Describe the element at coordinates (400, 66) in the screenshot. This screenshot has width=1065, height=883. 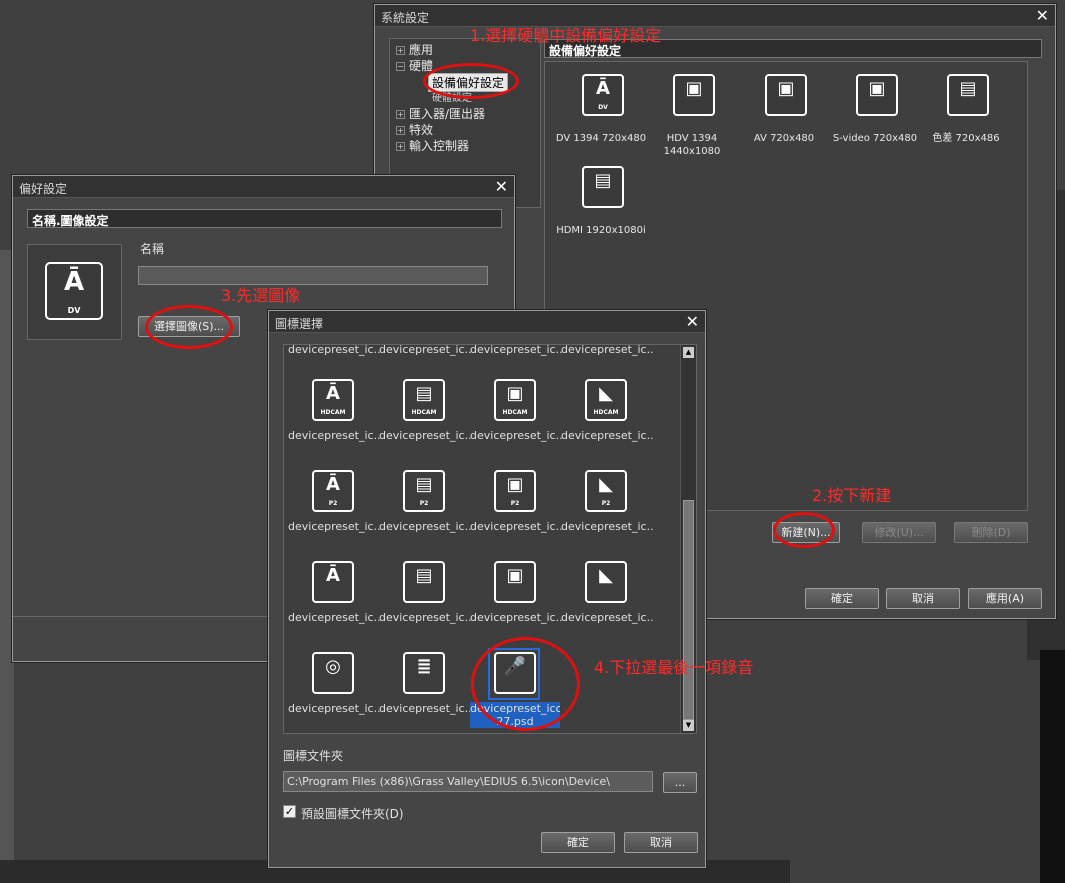
I see `collapse-icon: −` at that location.